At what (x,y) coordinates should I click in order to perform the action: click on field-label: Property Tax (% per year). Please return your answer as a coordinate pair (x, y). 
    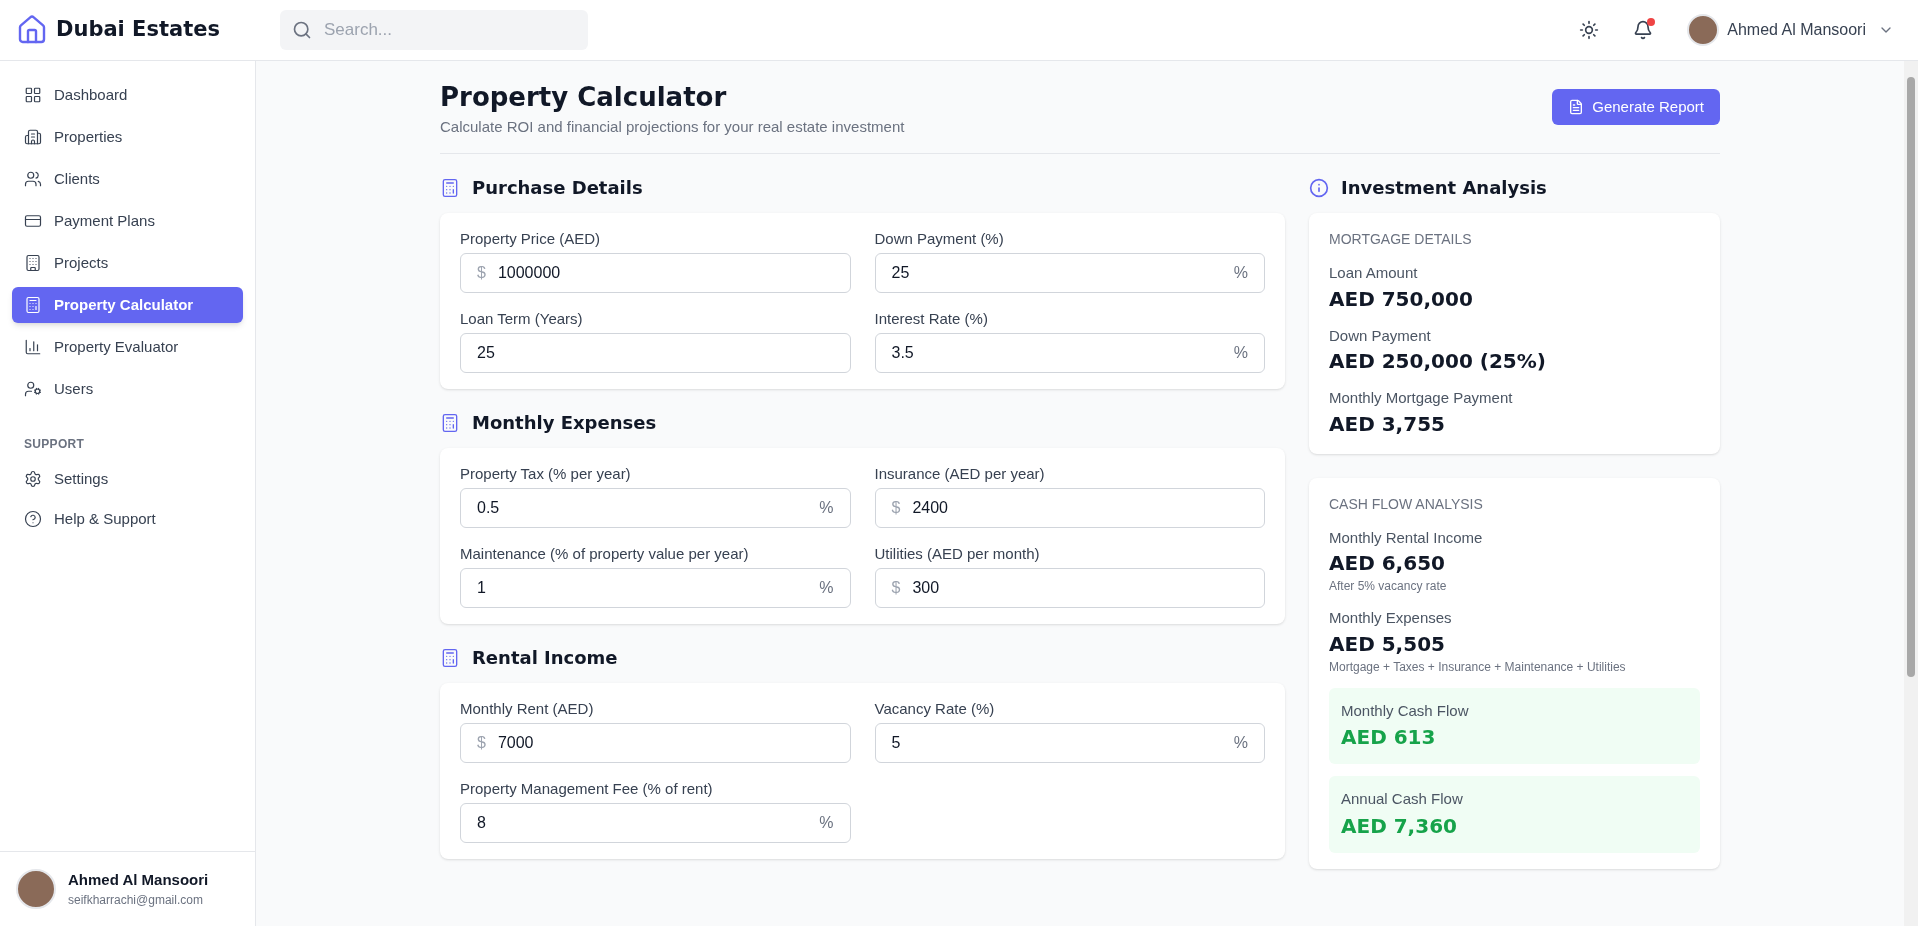
    Looking at the image, I should click on (546, 474).